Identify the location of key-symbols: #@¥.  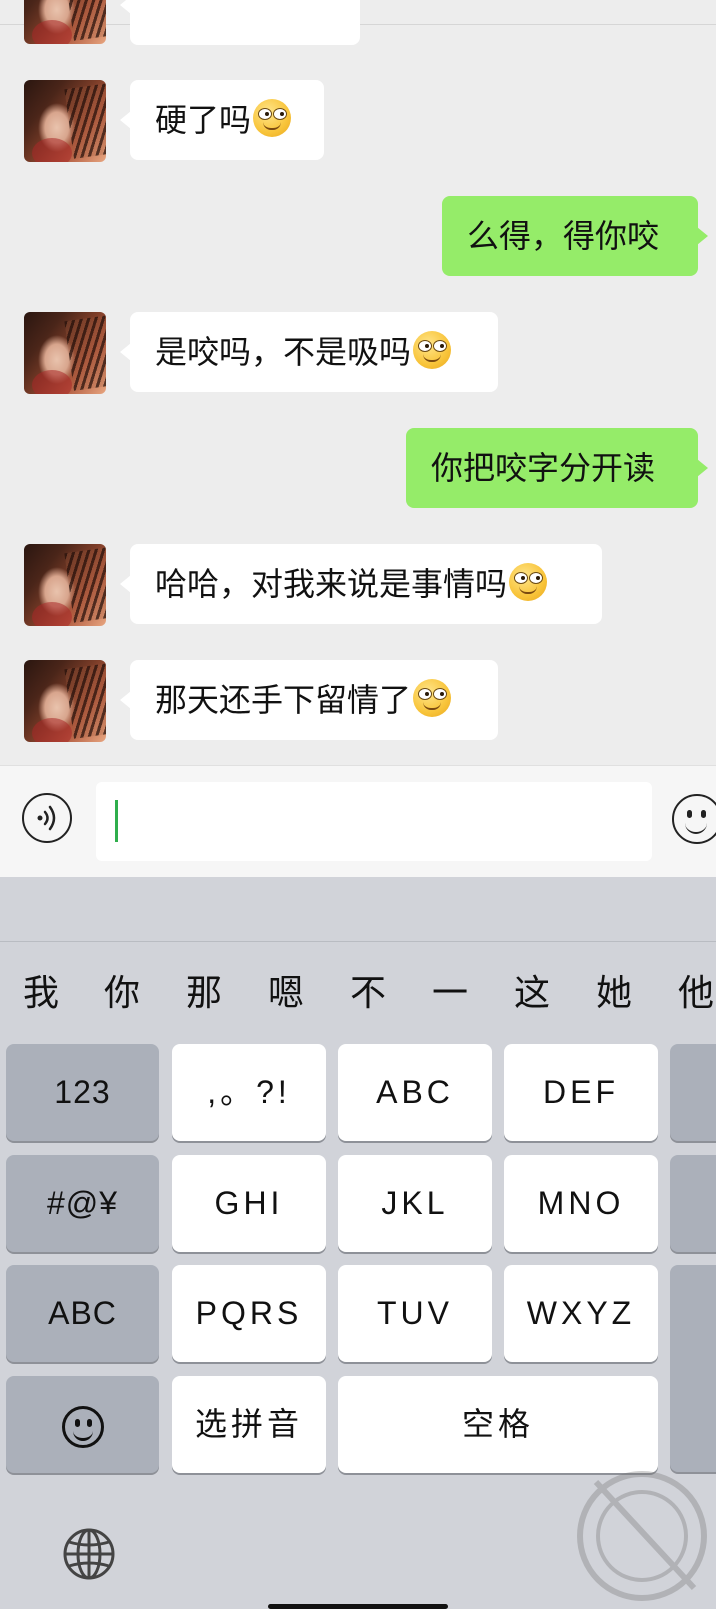
(82, 1203).